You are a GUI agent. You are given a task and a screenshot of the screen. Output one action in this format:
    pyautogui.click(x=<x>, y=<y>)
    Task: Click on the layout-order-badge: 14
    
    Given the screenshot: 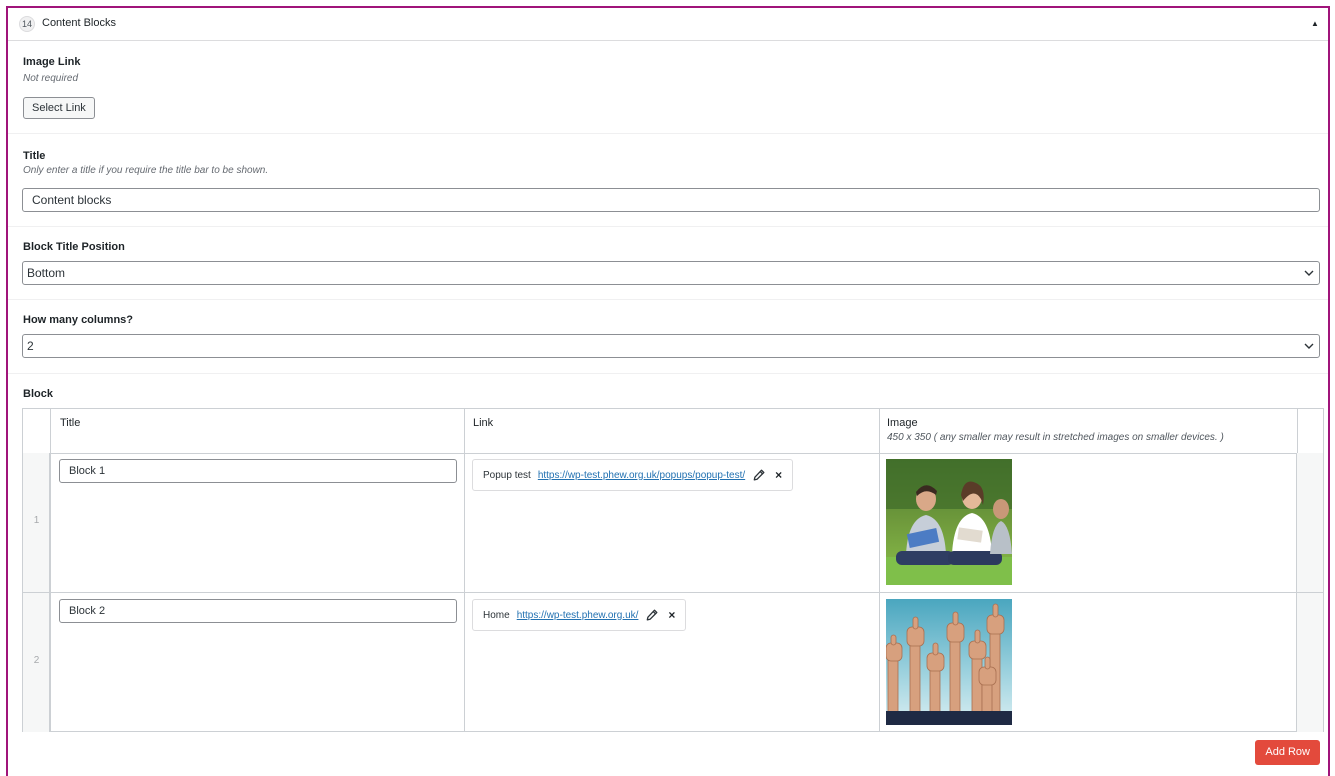 What is the action you would take?
    pyautogui.click(x=27, y=24)
    